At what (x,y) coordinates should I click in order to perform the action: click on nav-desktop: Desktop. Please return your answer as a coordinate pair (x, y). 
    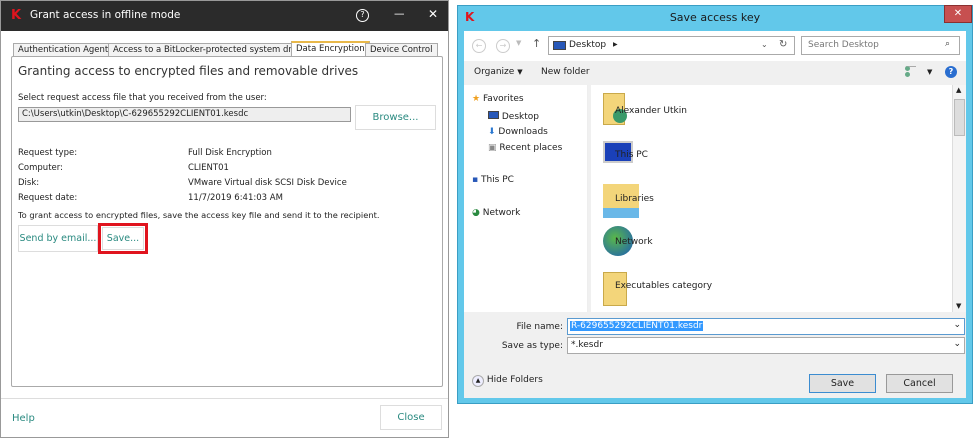
    Looking at the image, I should click on (513, 116).